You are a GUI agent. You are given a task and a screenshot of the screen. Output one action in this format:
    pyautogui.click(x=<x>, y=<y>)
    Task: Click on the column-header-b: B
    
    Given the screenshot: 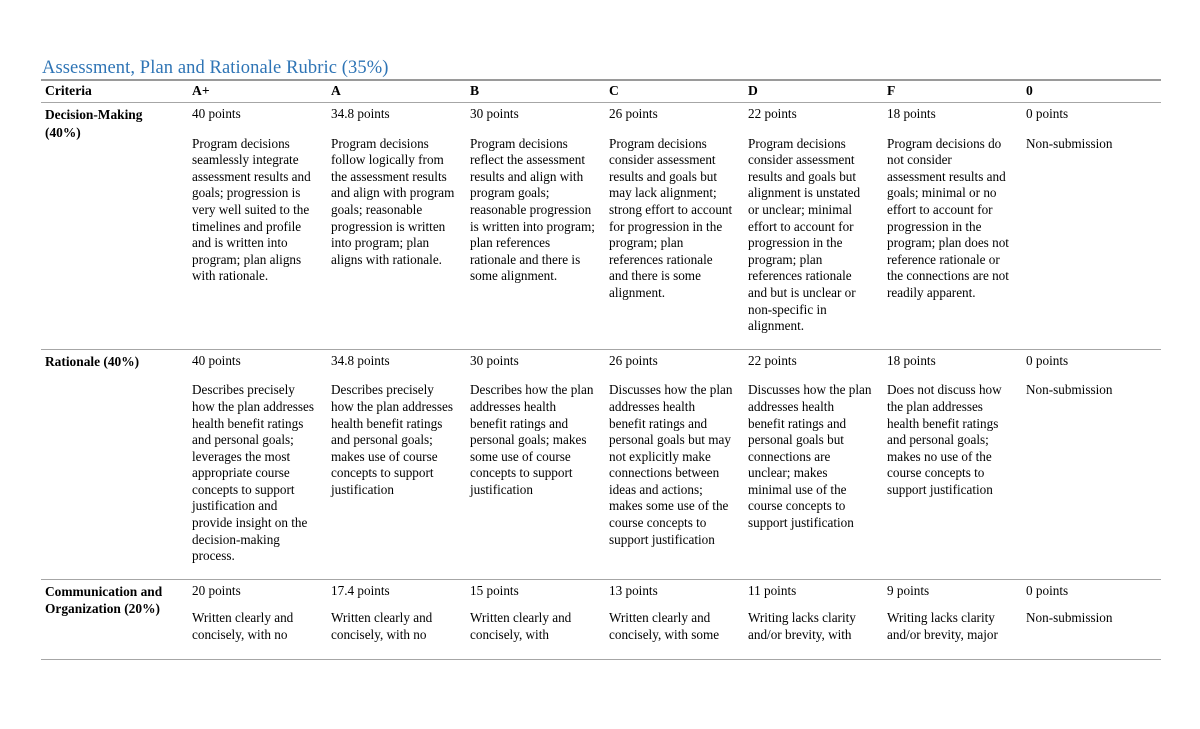 What is the action you would take?
    pyautogui.click(x=535, y=91)
    